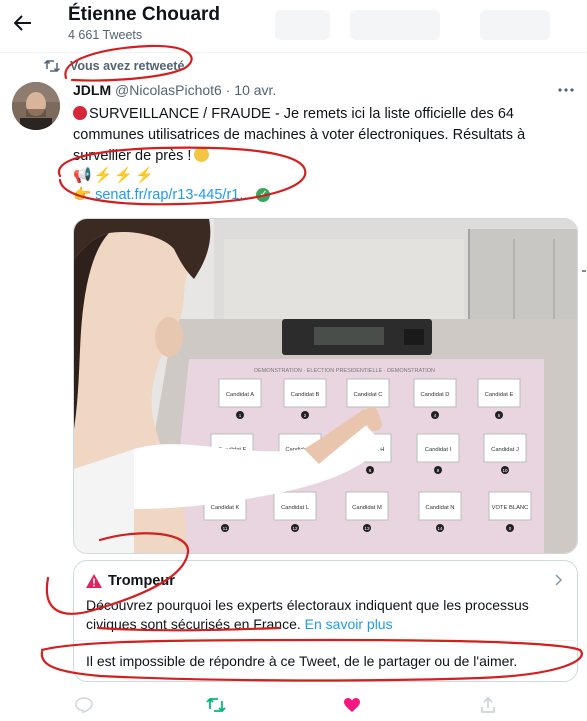  What do you see at coordinates (440, 528) in the screenshot?
I see `ballot-number: 14` at bounding box center [440, 528].